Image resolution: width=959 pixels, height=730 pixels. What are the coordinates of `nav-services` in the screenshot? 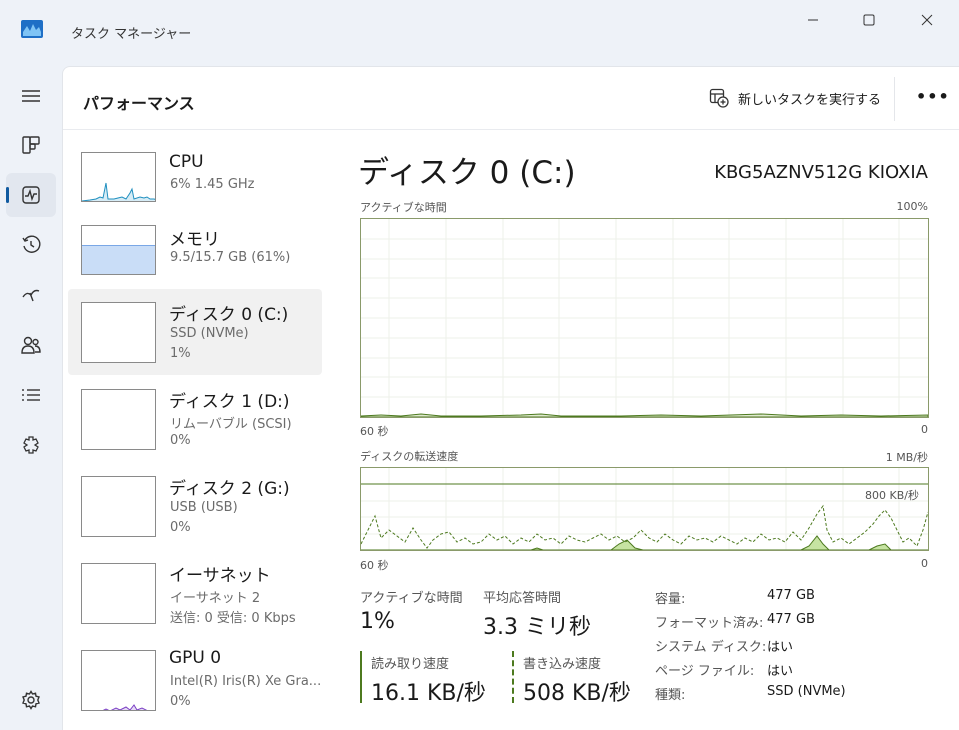 It's located at (31, 445).